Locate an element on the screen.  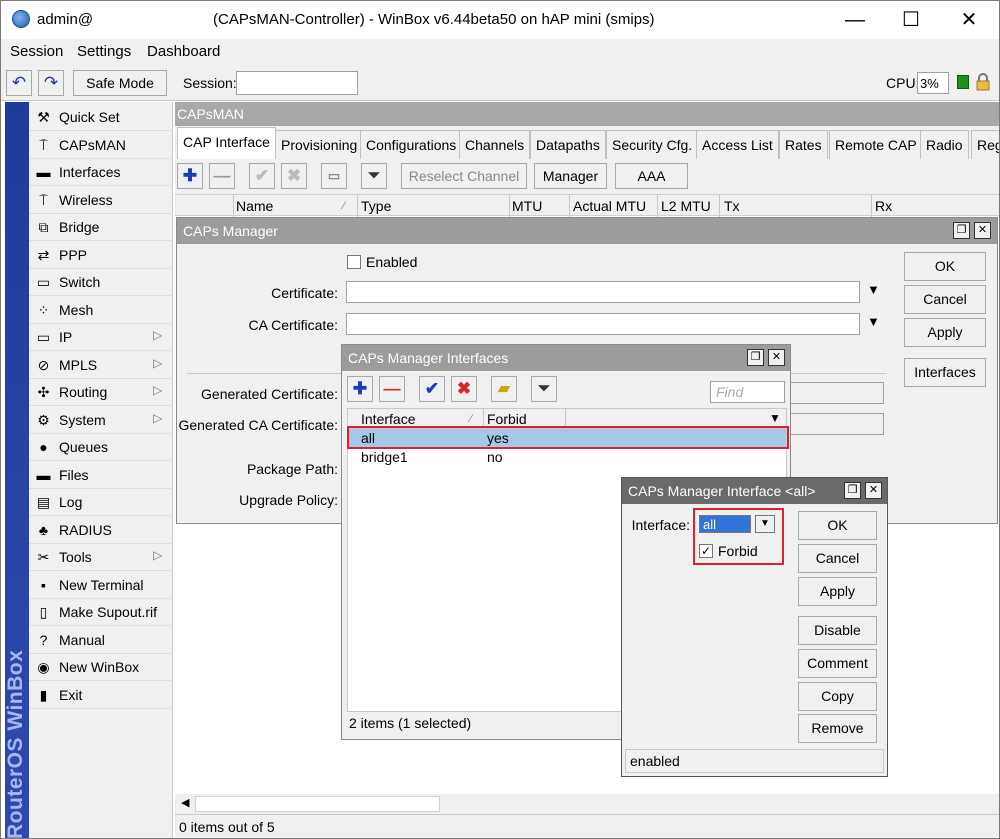
menu-settings: Settings is located at coordinates (104, 51).